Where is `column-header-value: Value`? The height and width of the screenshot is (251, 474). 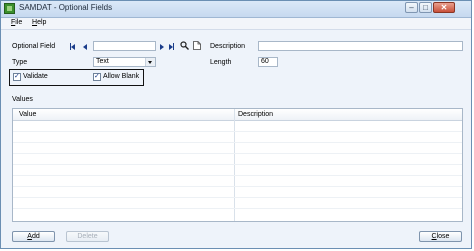 column-header-value: Value is located at coordinates (27, 114).